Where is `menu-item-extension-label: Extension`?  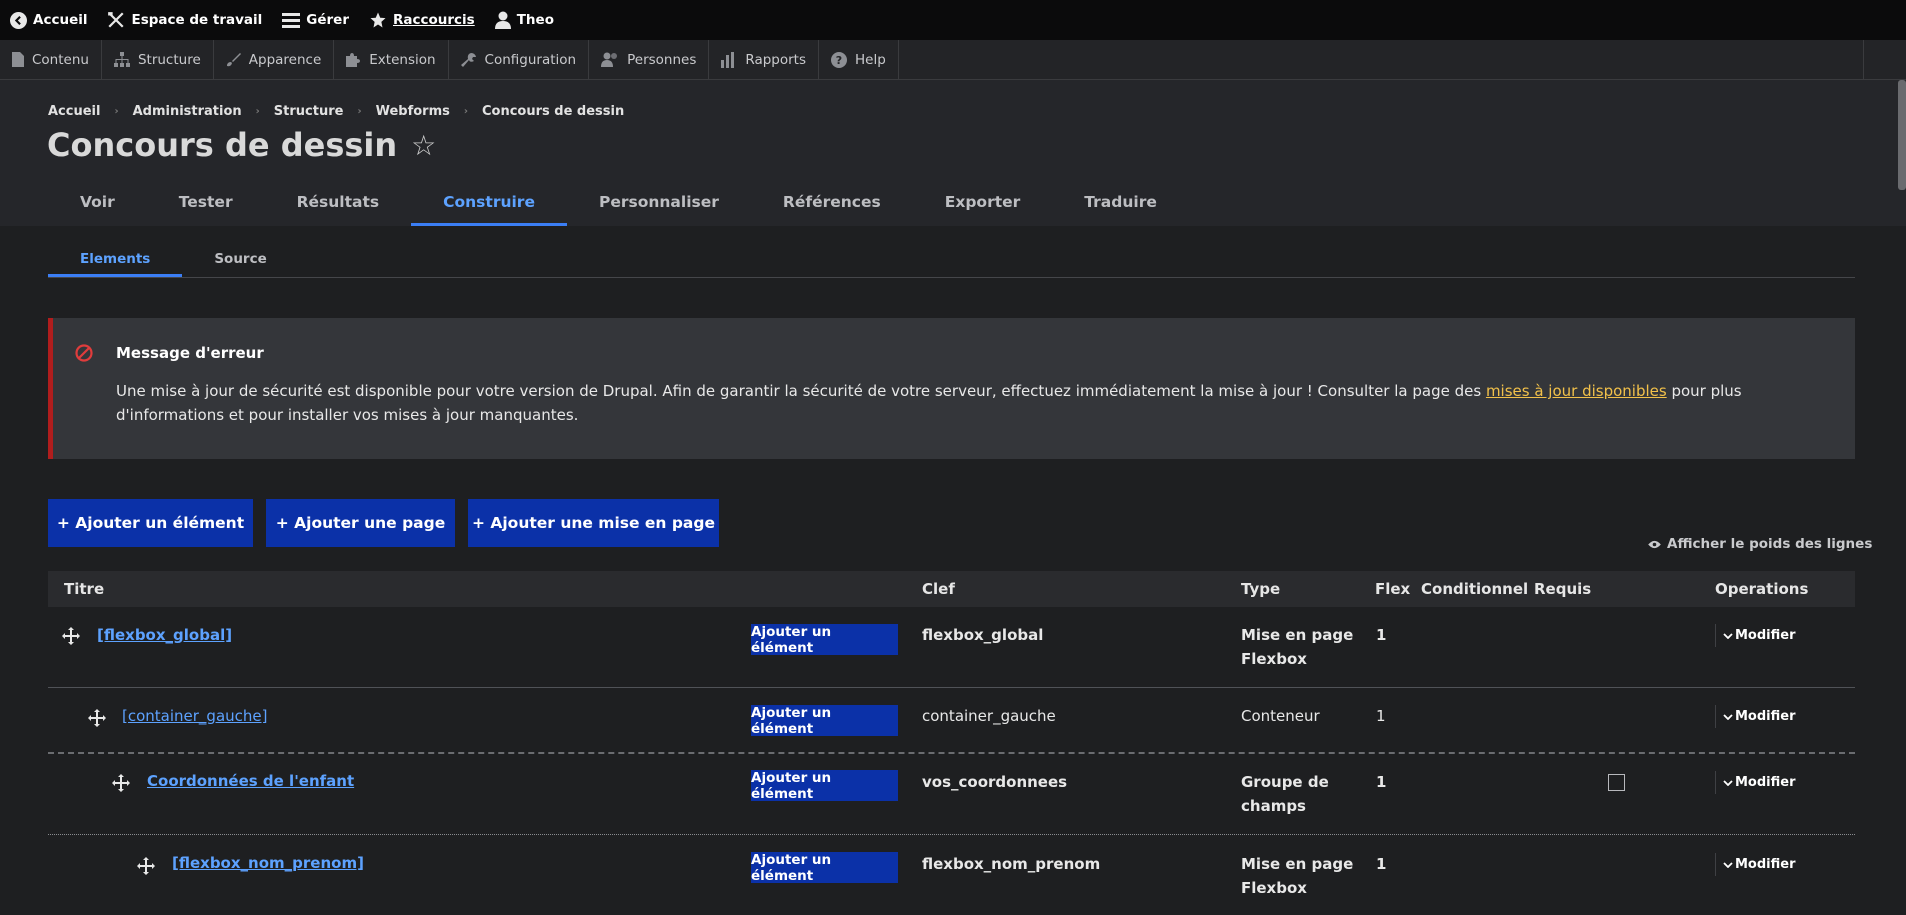
menu-item-extension-label: Extension is located at coordinates (402, 59).